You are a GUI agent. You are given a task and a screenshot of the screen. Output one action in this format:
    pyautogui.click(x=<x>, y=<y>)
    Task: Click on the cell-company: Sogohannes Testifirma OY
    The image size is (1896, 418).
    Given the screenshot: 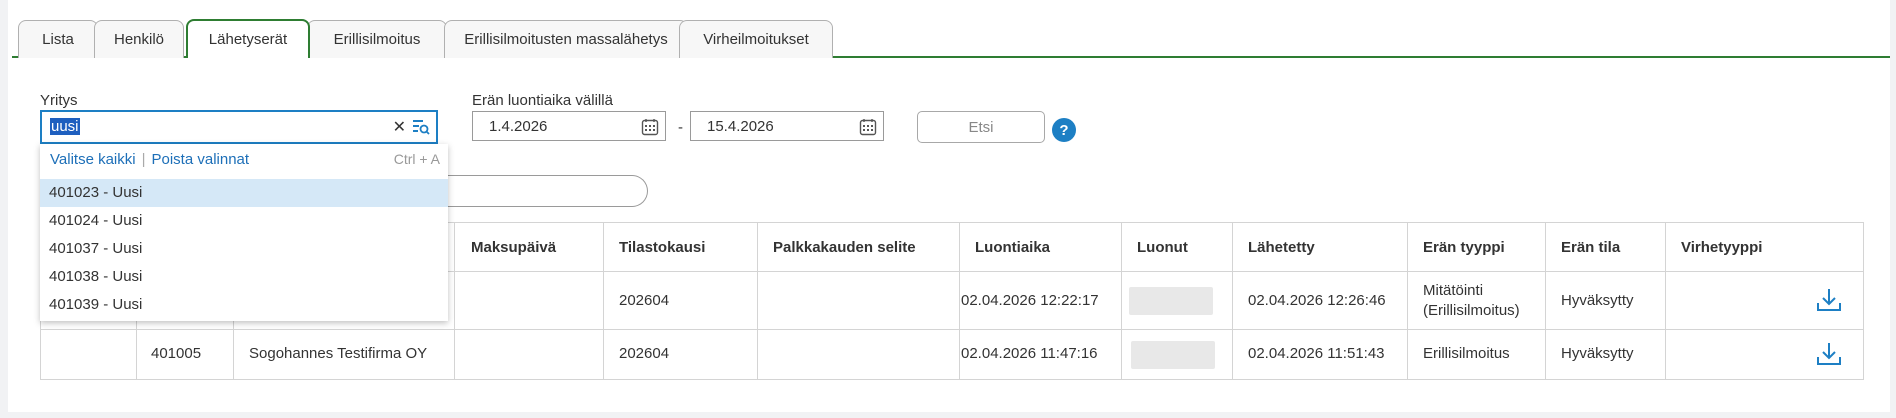 What is the action you would take?
    pyautogui.click(x=338, y=353)
    